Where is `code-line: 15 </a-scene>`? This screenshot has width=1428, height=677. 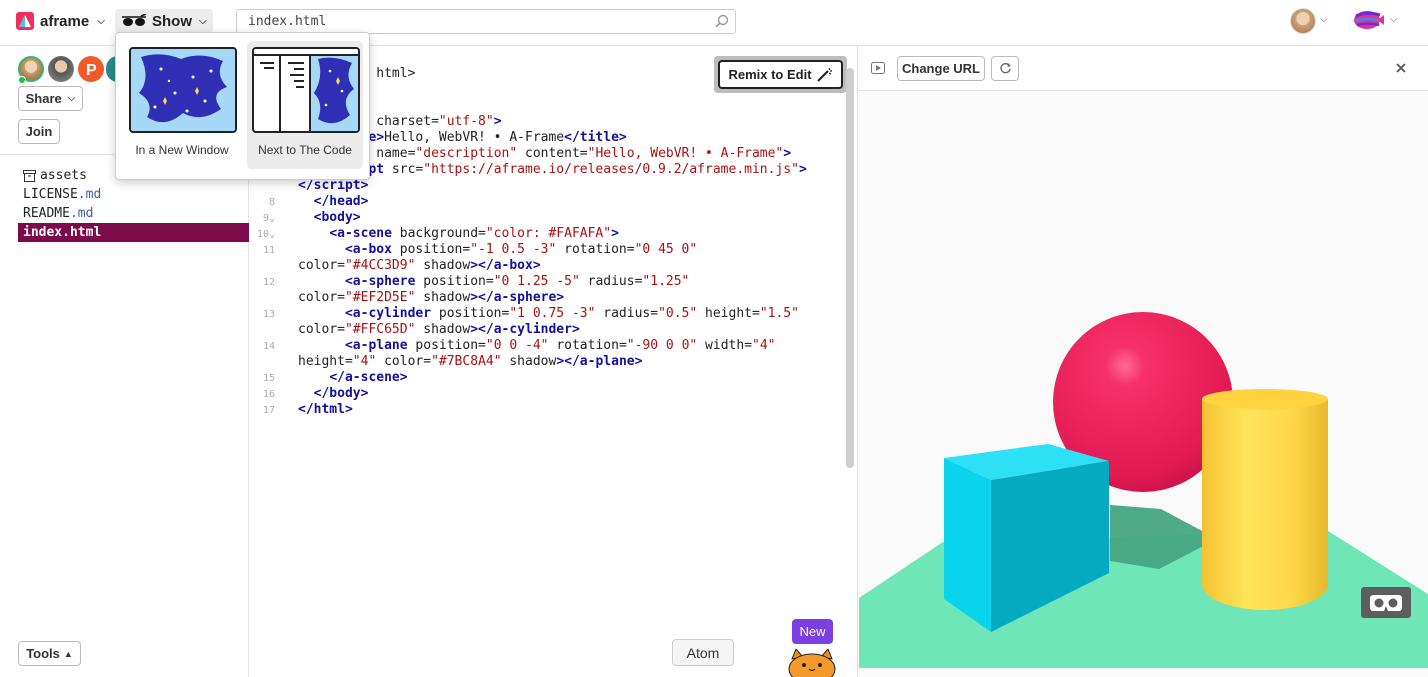
code-line: 15 </a-scene> is located at coordinates (335, 377).